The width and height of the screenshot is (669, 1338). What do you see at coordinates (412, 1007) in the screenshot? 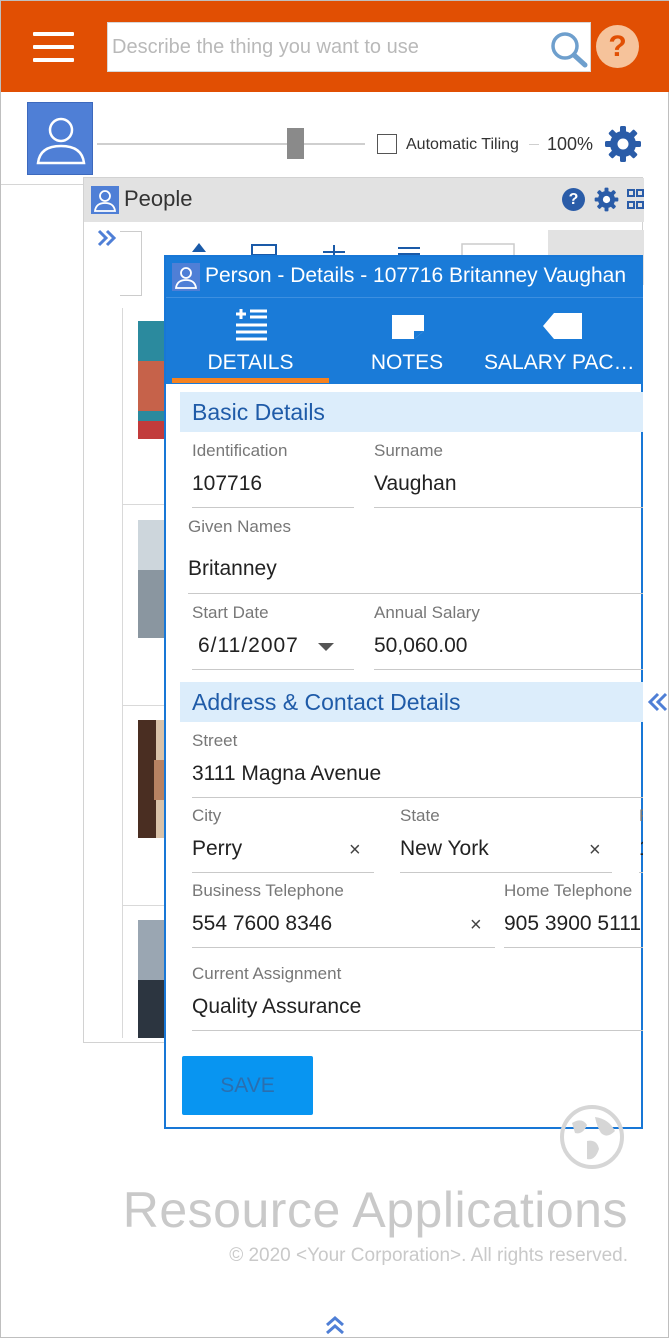
I see `current-assignment-field: Quality Assurance` at bounding box center [412, 1007].